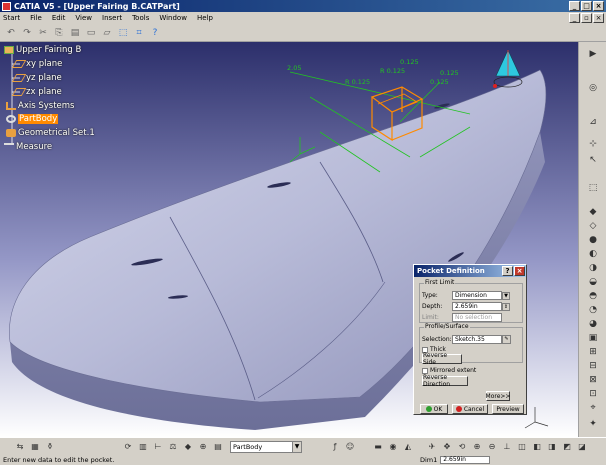 The height and width of the screenshot is (465, 606). What do you see at coordinates (378, 447) in the screenshot?
I see `render-icon: ▬` at bounding box center [378, 447].